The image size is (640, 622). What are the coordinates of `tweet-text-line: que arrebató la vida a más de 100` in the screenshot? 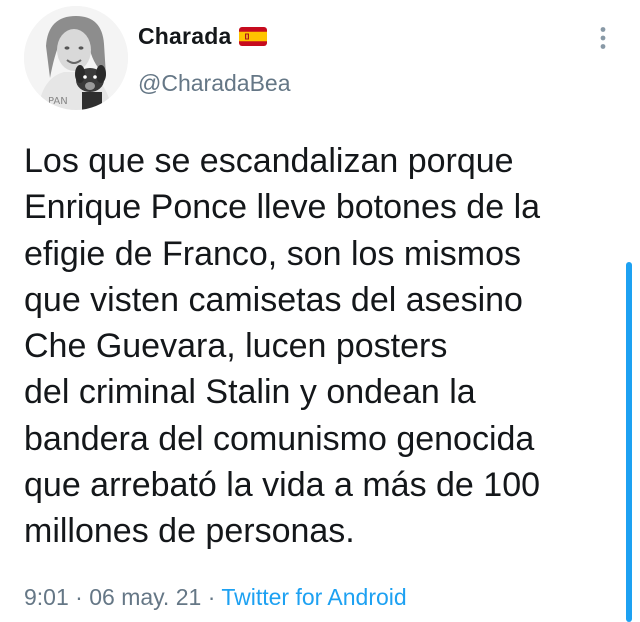 It's located at (282, 485).